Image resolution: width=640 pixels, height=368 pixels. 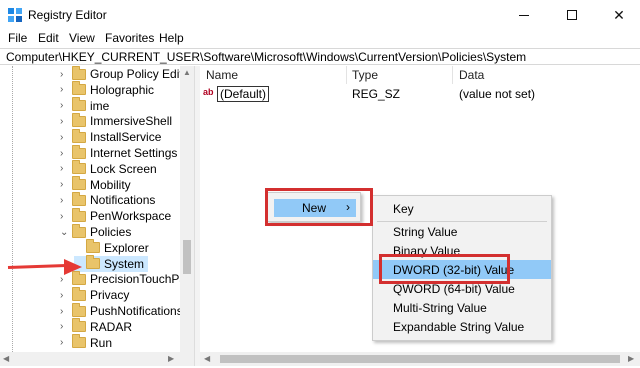 What do you see at coordinates (376, 94) in the screenshot?
I see `value-type: REG_SZ` at bounding box center [376, 94].